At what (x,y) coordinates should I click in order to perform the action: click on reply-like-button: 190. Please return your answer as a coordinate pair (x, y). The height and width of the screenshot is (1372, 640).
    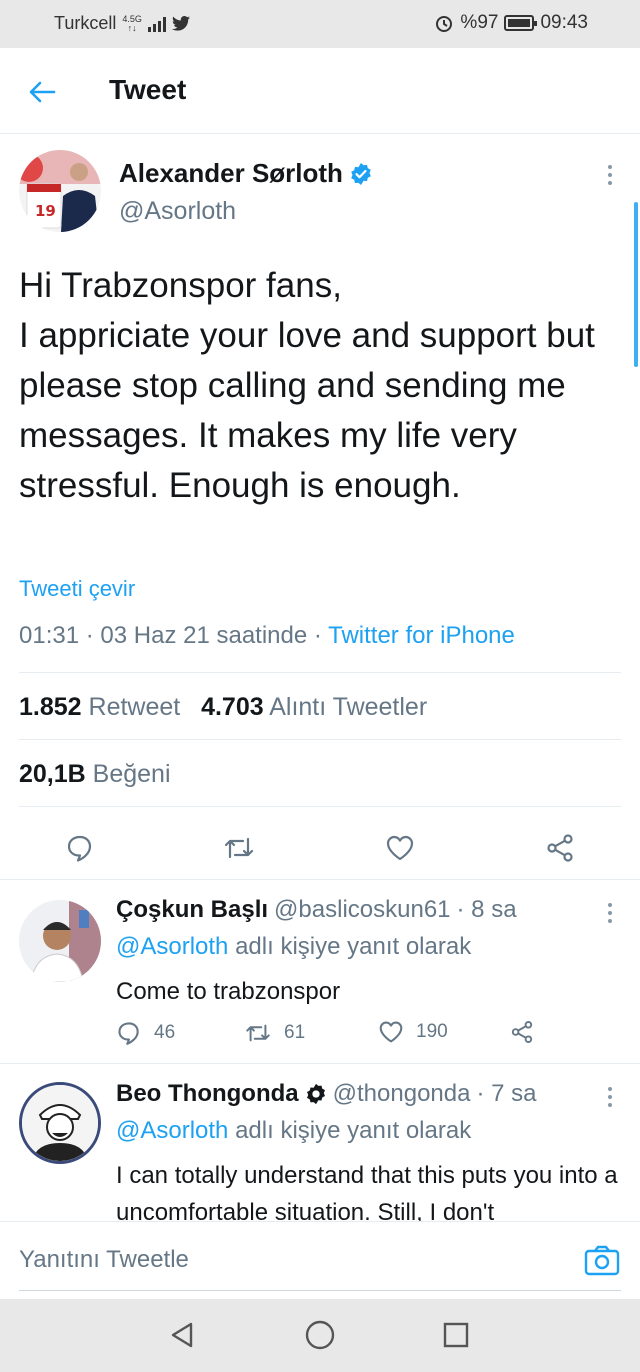
    Looking at the image, I should click on (413, 1032).